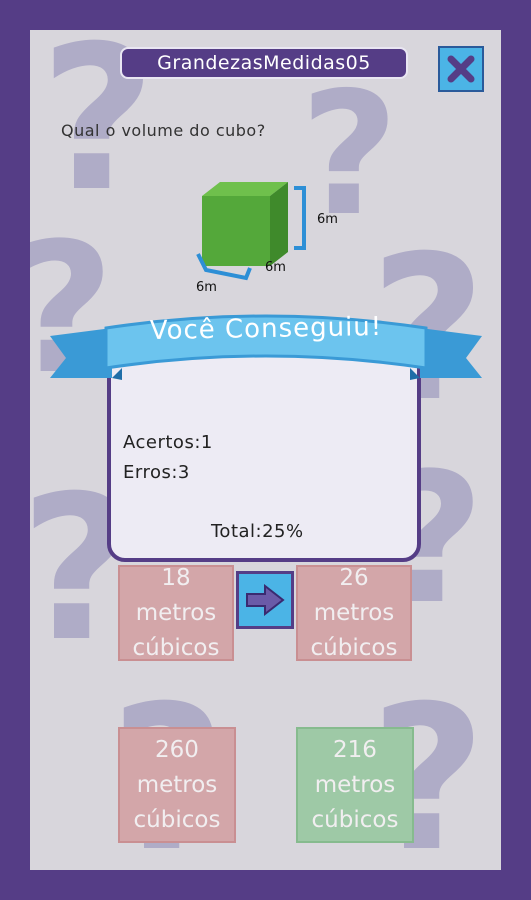 Image resolution: width=531 pixels, height=900 pixels. Describe the element at coordinates (168, 442) in the screenshot. I see `hits-count: Acertos:1` at that location.